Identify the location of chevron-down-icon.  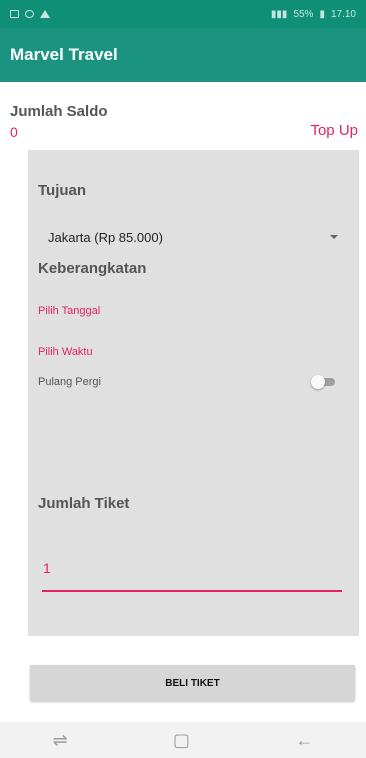
(334, 237).